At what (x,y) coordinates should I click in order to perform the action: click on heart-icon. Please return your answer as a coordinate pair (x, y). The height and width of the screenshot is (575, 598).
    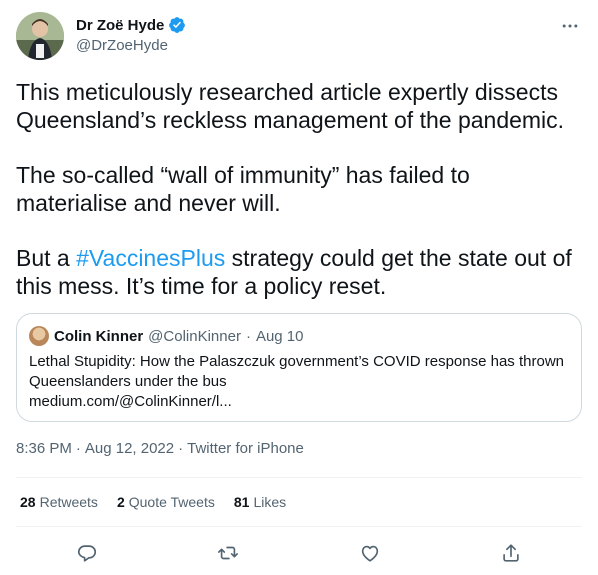
    Looking at the image, I should click on (369, 553).